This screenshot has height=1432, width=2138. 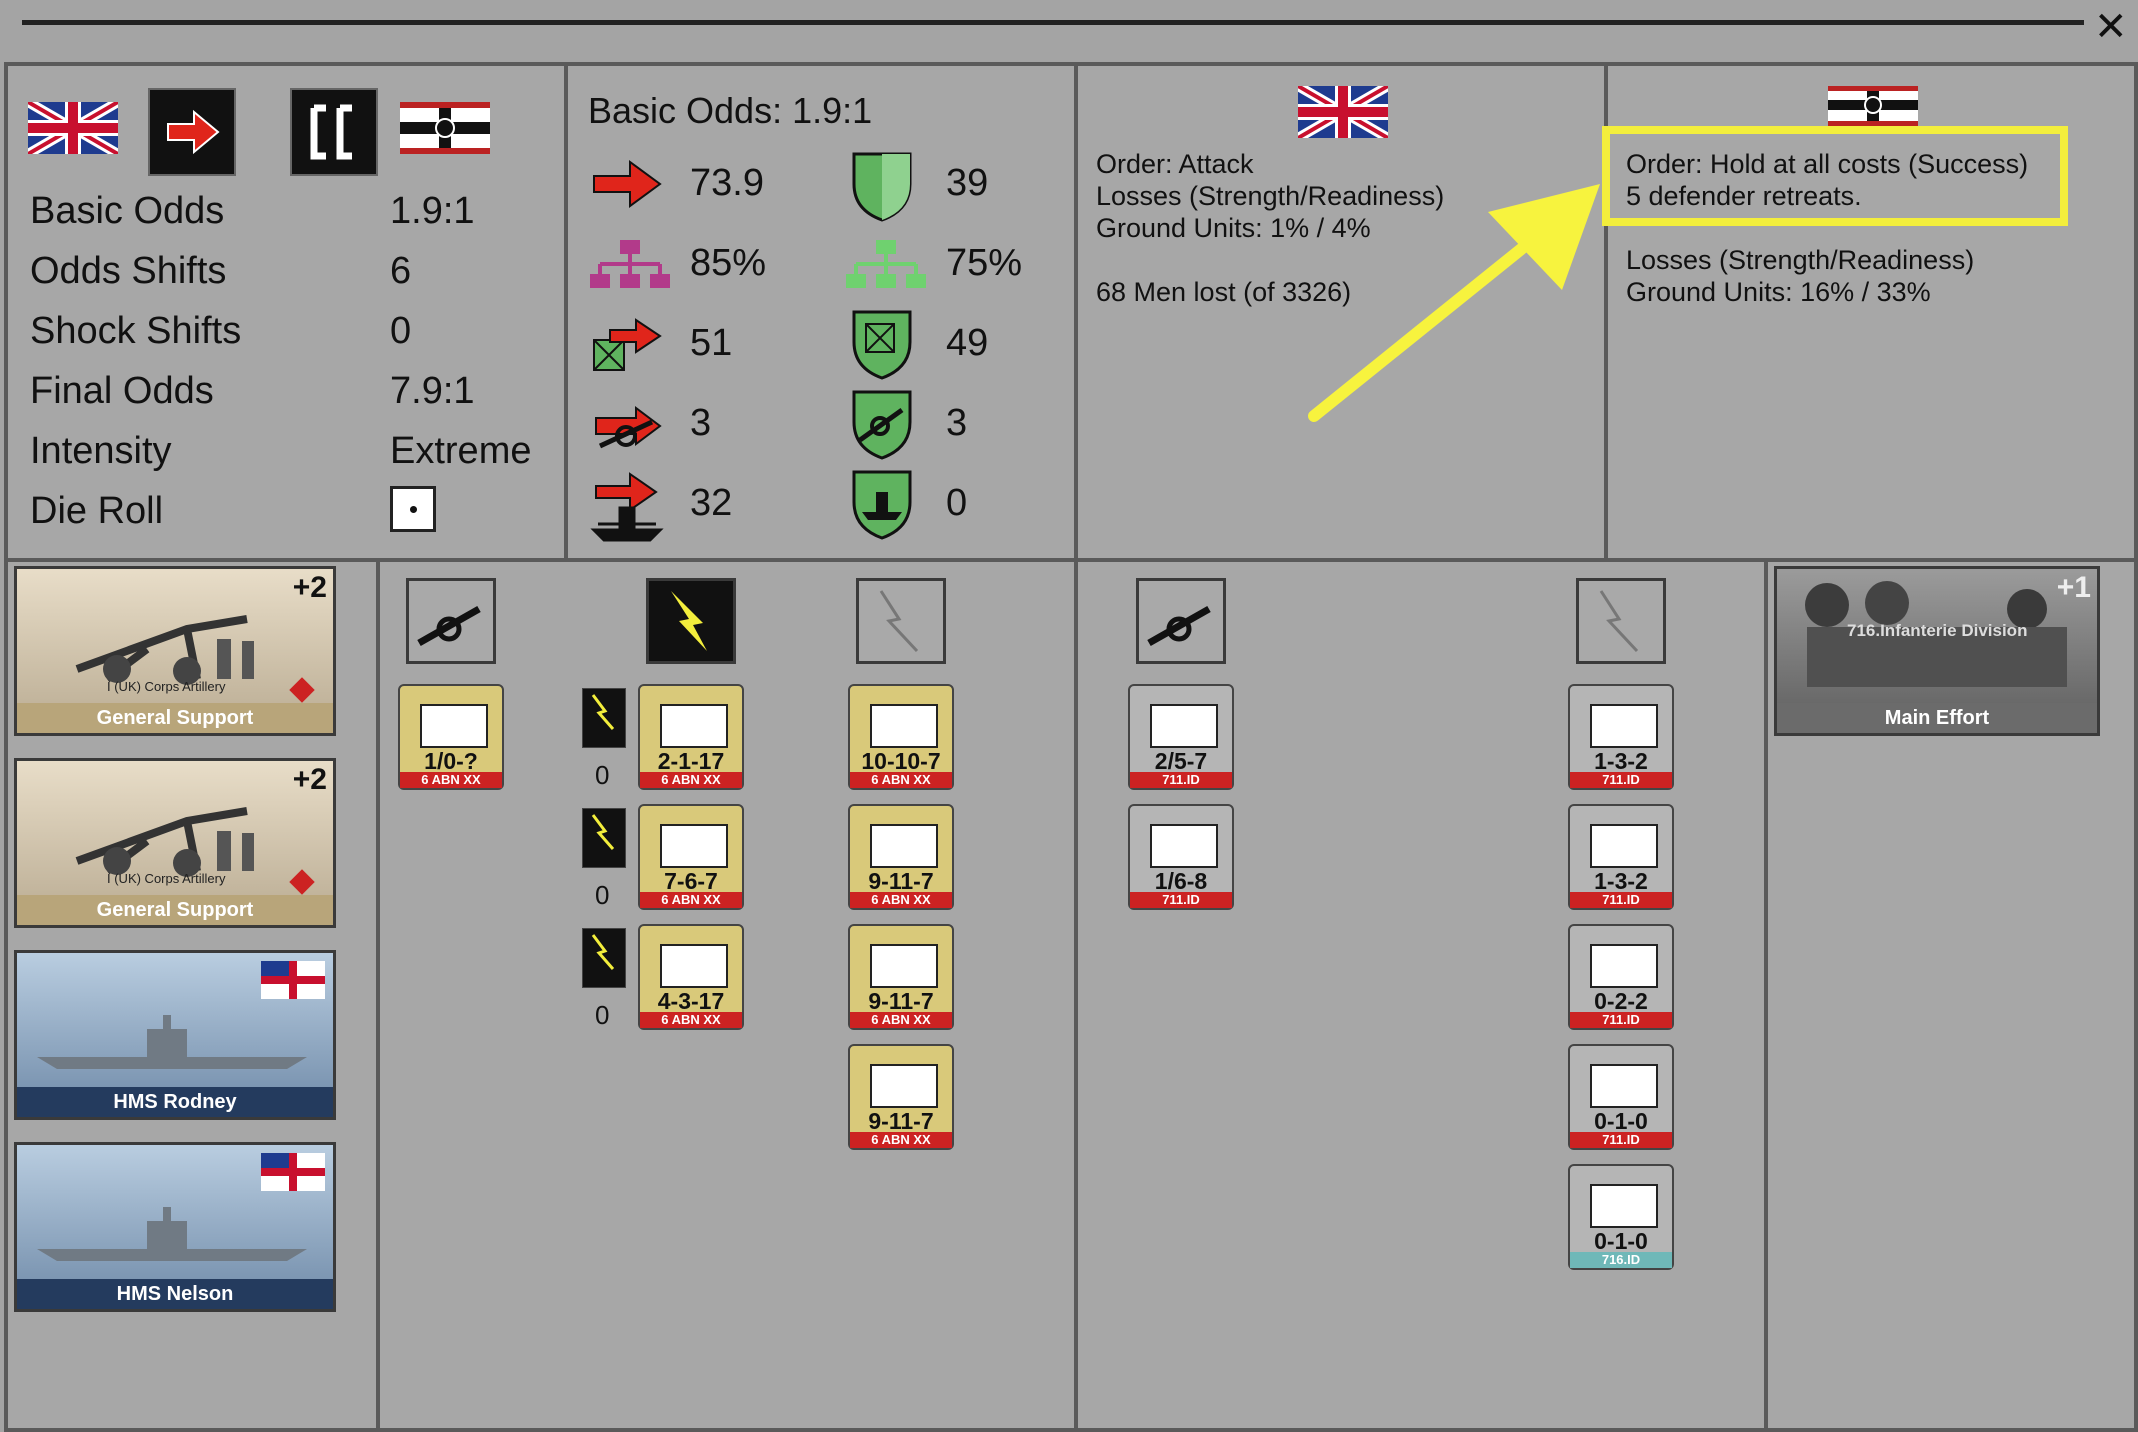 I want to click on unit-counter: 1/6-8 711.ID, so click(x=1181, y=857).